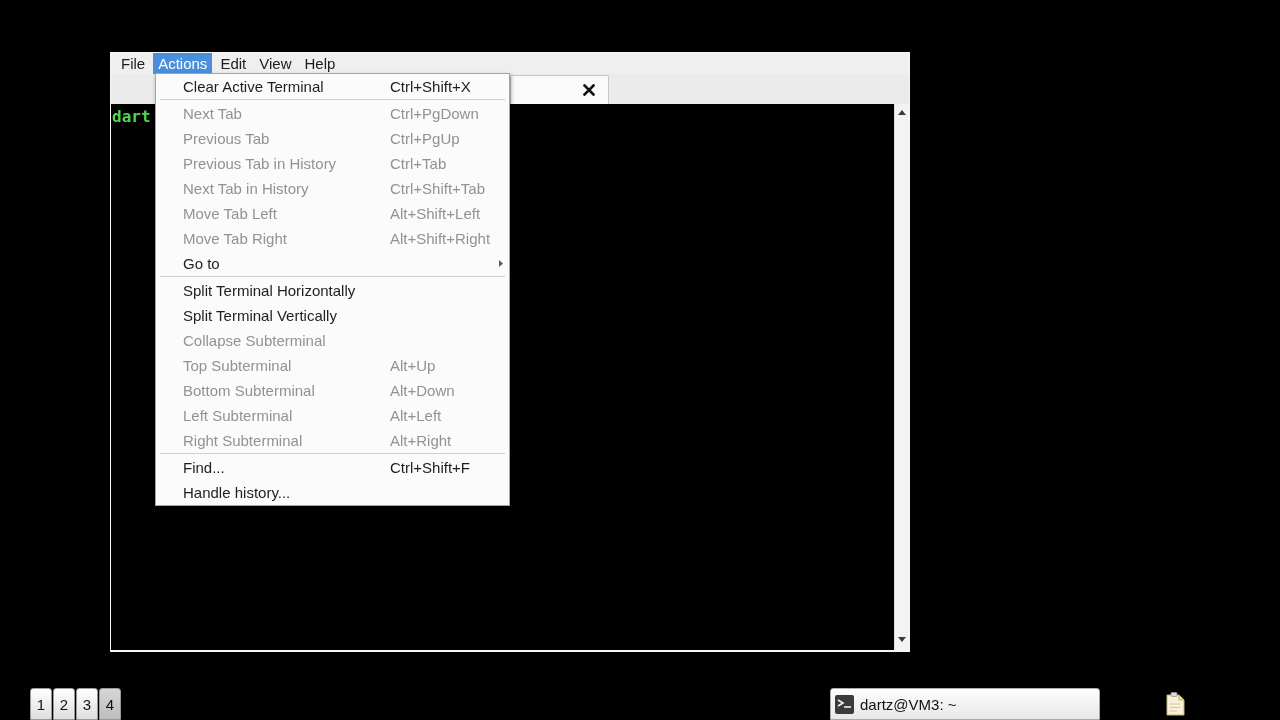 The width and height of the screenshot is (1280, 720). What do you see at coordinates (133, 63) in the screenshot?
I see `menu-bar-item: File` at bounding box center [133, 63].